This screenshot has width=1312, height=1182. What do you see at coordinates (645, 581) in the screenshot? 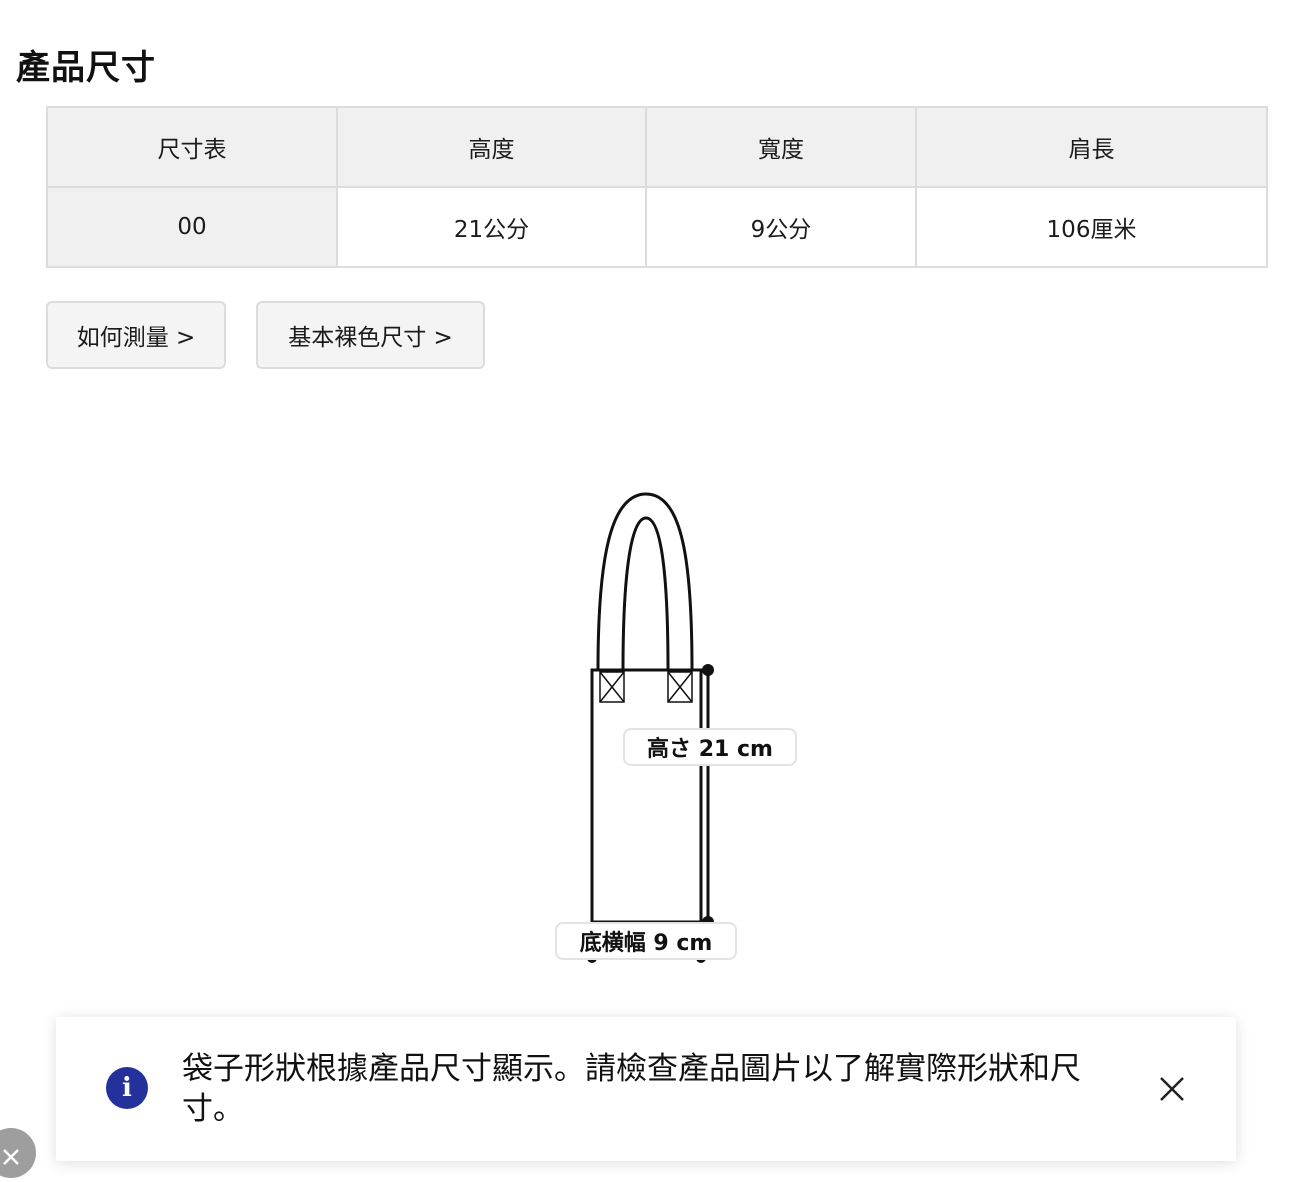
I see `bag-handle` at bounding box center [645, 581].